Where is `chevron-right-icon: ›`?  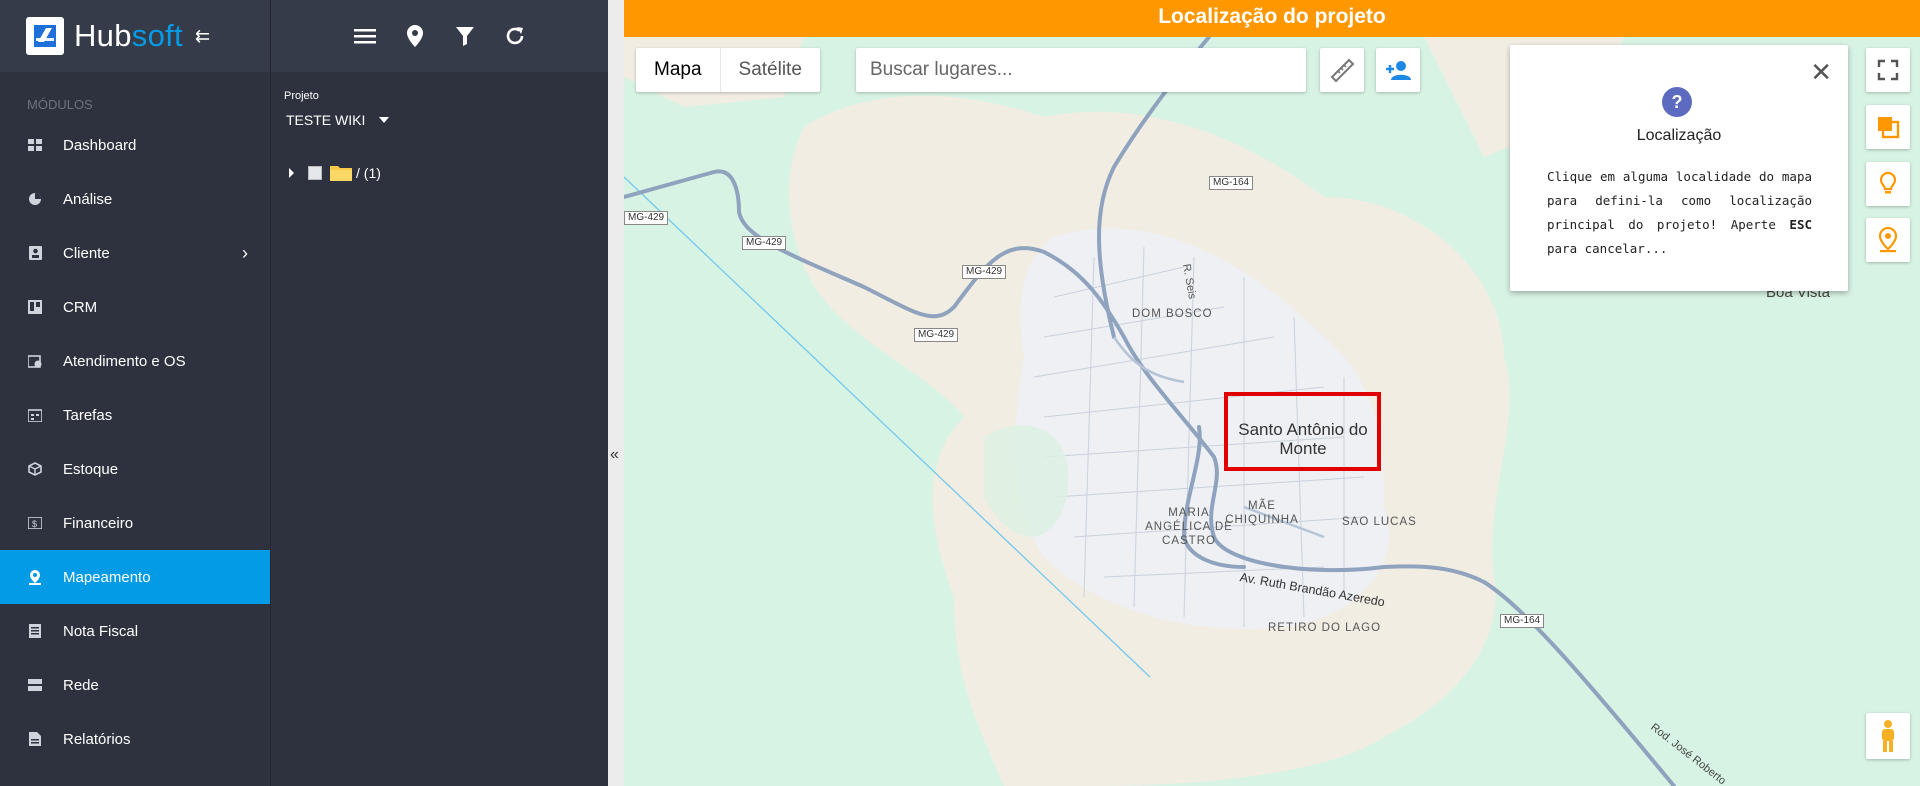 chevron-right-icon: › is located at coordinates (245, 253).